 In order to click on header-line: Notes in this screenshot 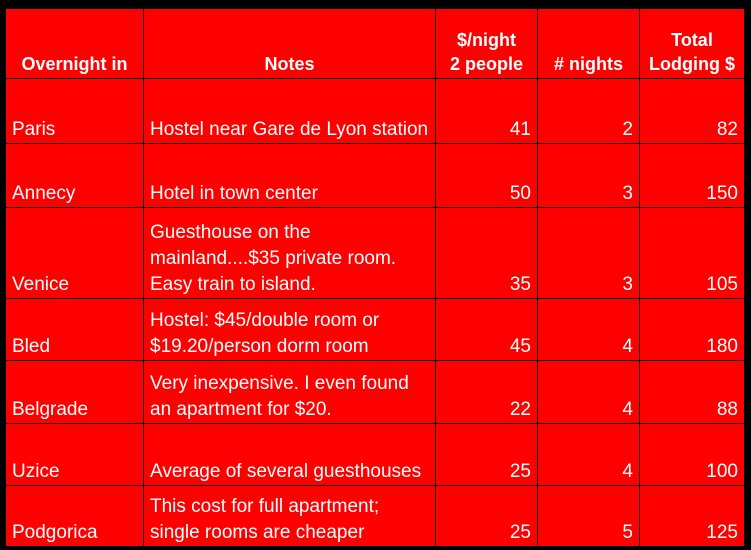, I will do `click(289, 64)`.